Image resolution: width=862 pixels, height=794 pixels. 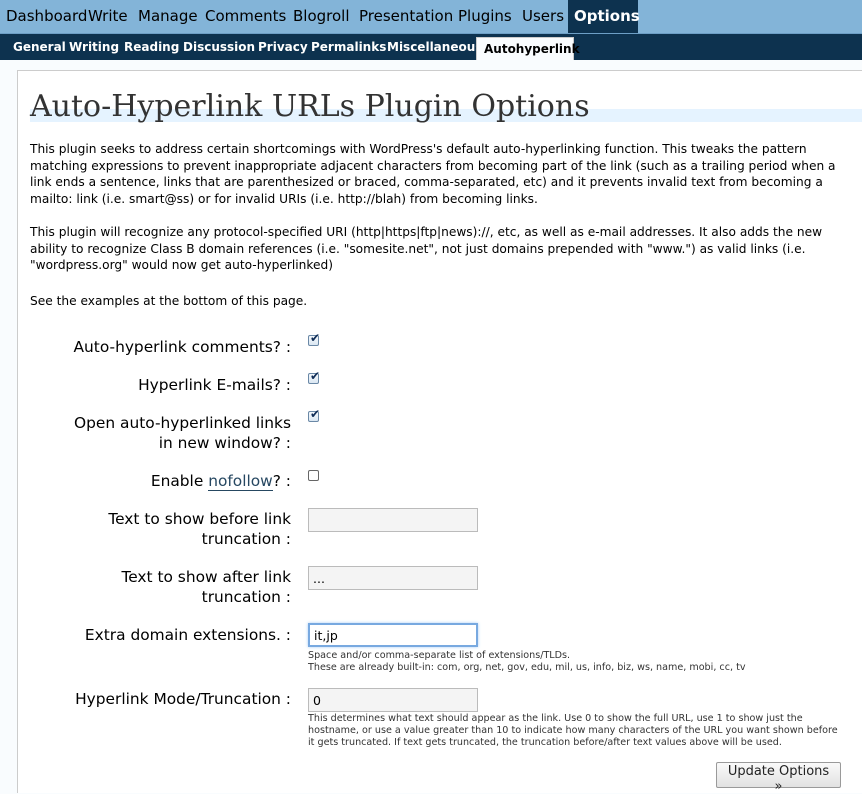 I want to click on menu-item-presentation: Presentation, so click(x=406, y=16).